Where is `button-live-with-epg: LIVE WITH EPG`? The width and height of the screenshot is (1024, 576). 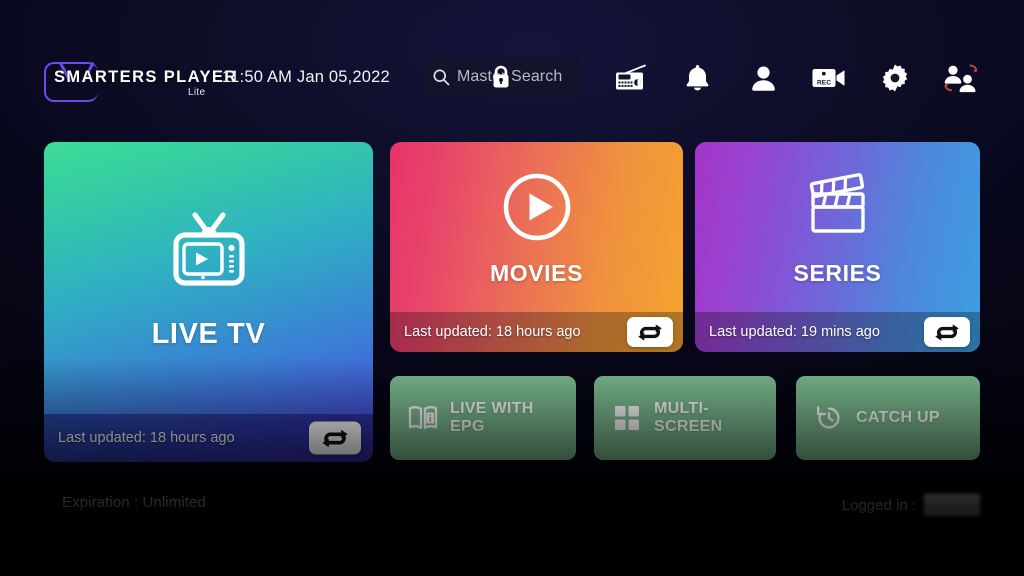
button-live-with-epg: LIVE WITH EPG is located at coordinates (483, 418).